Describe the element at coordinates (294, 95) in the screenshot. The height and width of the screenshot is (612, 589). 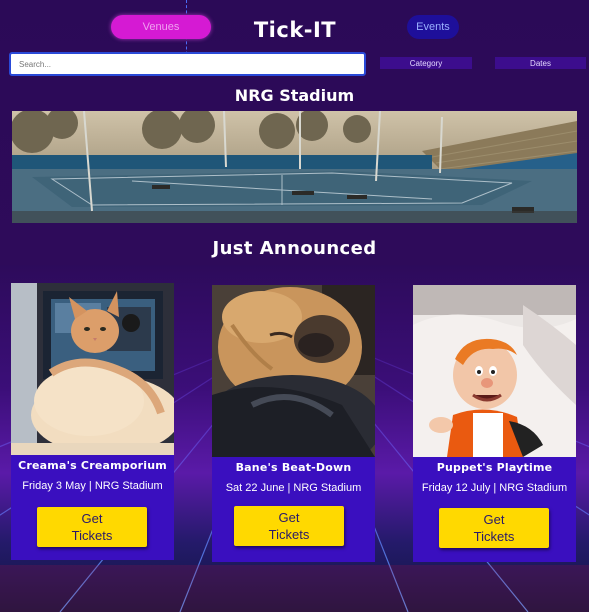
I see `venue-title: NRG Stadium` at that location.